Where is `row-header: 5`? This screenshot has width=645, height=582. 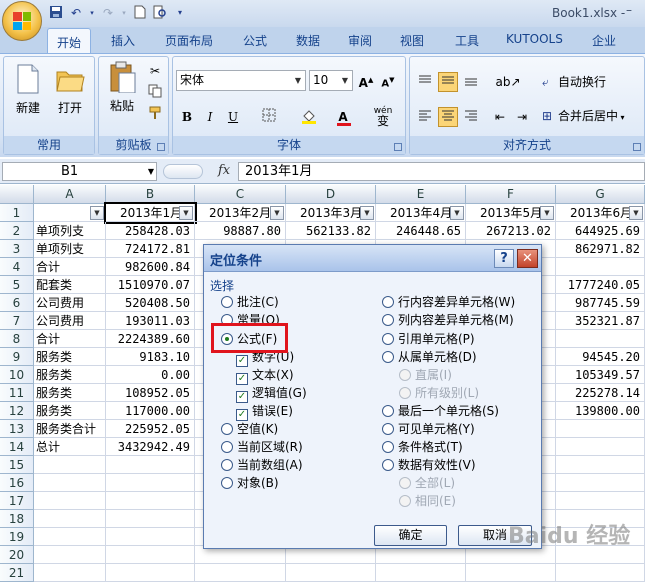
row-header: 5 is located at coordinates (17, 285).